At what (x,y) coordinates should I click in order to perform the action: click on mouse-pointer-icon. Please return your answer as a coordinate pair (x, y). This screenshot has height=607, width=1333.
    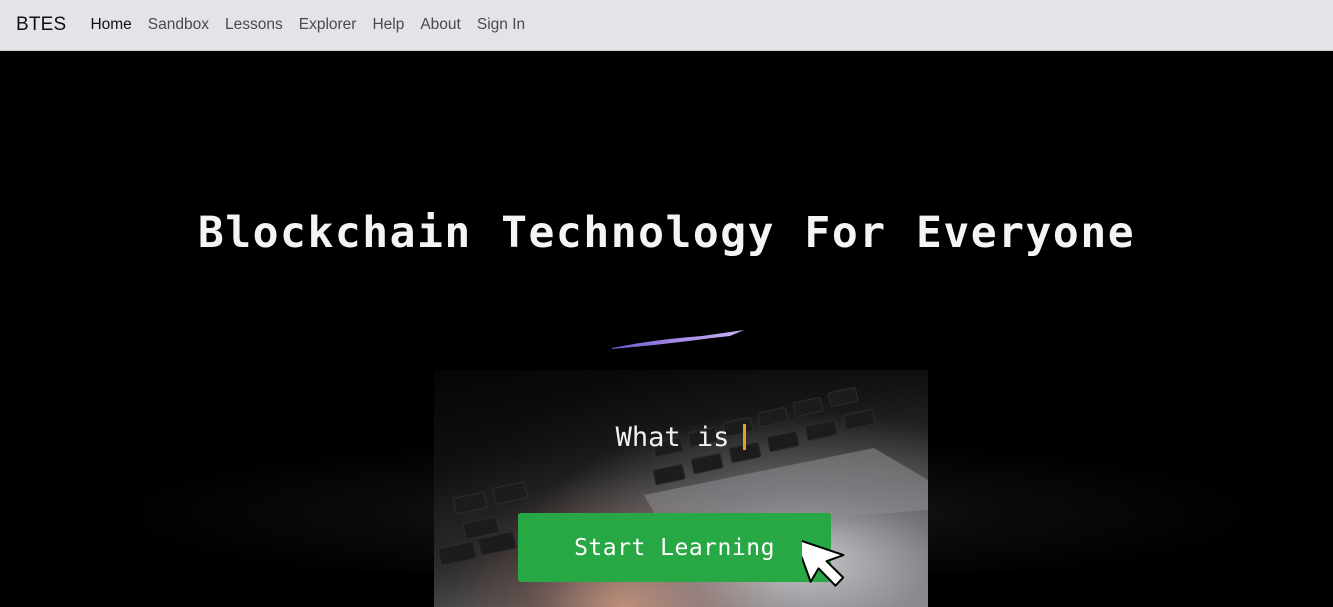
    Looking at the image, I should click on (823, 562).